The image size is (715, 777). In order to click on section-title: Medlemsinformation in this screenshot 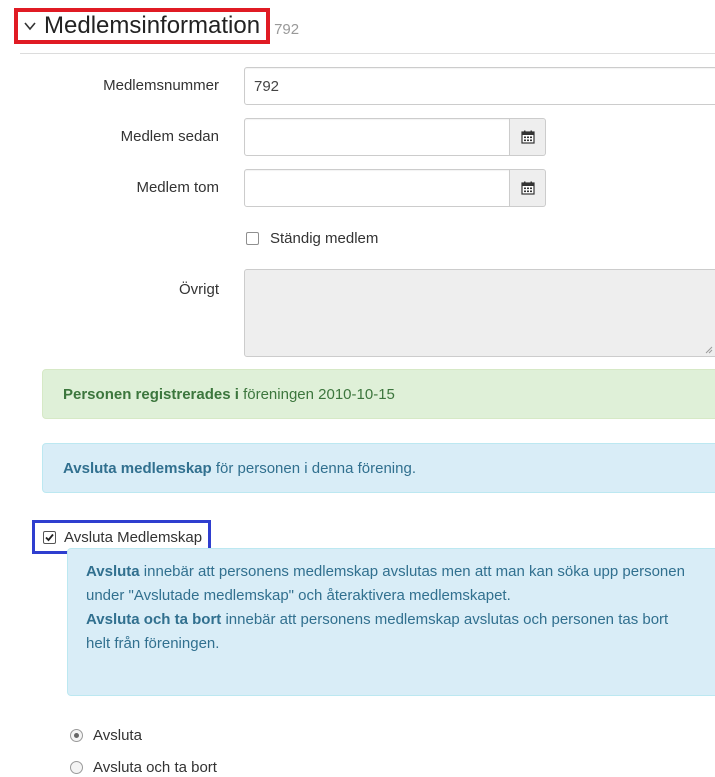, I will do `click(152, 25)`.